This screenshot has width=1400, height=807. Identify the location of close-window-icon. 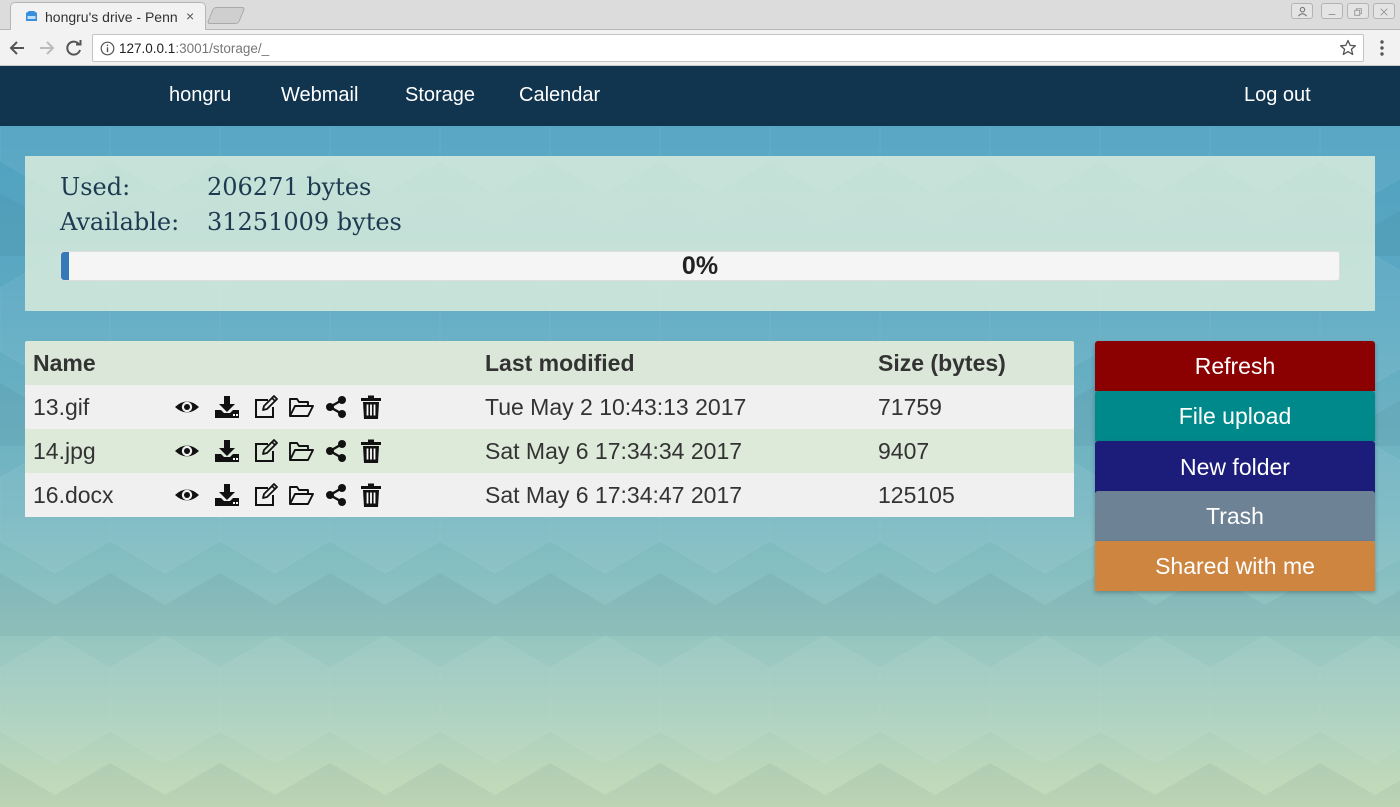
(1384, 11).